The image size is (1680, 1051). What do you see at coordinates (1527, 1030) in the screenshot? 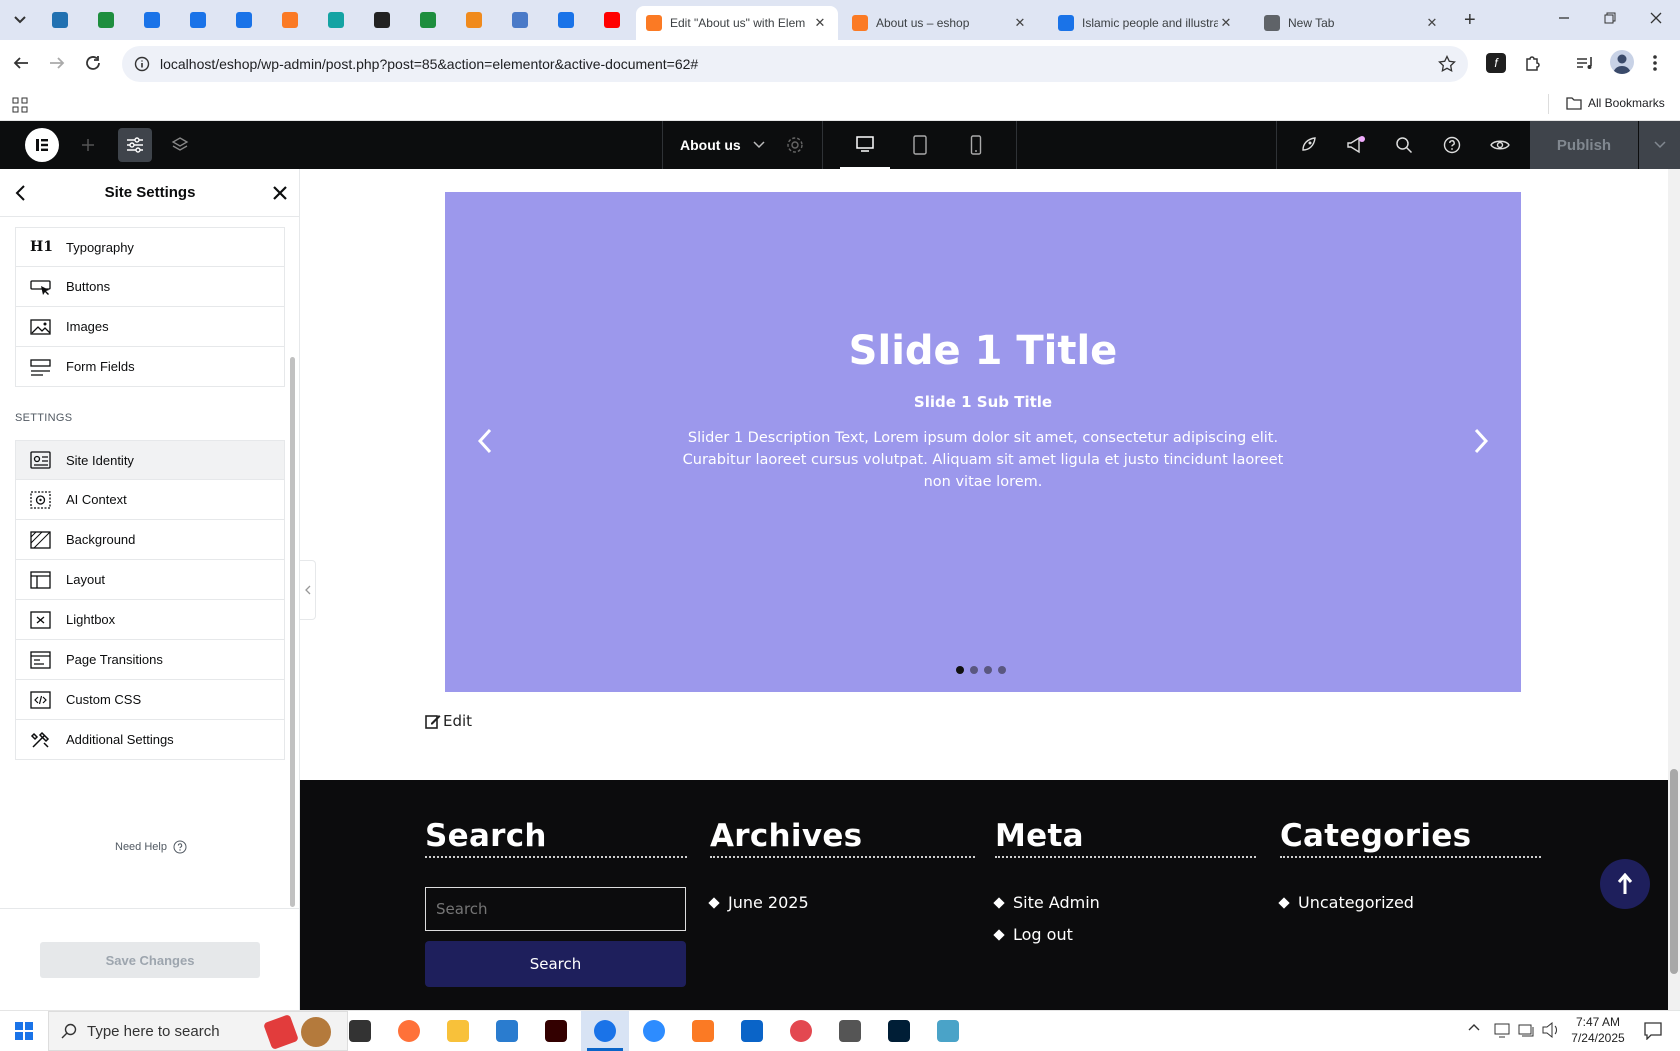
I see `tray-display-icon` at bounding box center [1527, 1030].